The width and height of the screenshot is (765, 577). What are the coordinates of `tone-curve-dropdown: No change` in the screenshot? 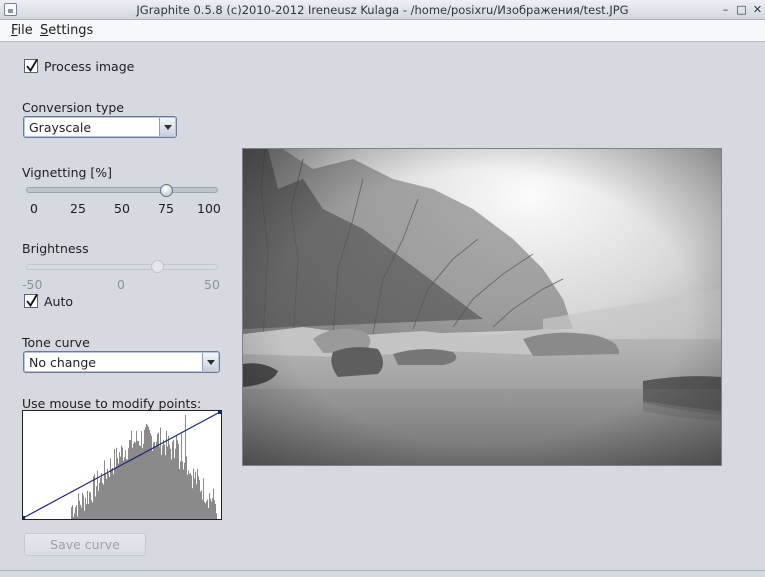 It's located at (121, 362).